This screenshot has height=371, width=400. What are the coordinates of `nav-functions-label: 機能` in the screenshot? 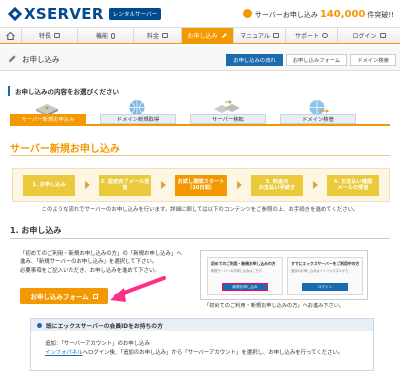 It's located at (101, 36).